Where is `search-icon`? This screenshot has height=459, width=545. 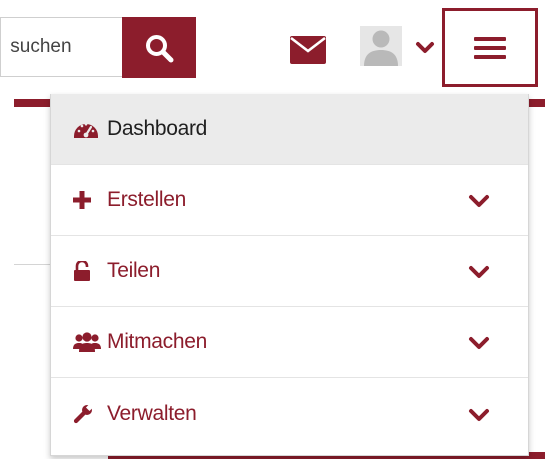 search-icon is located at coordinates (160, 48).